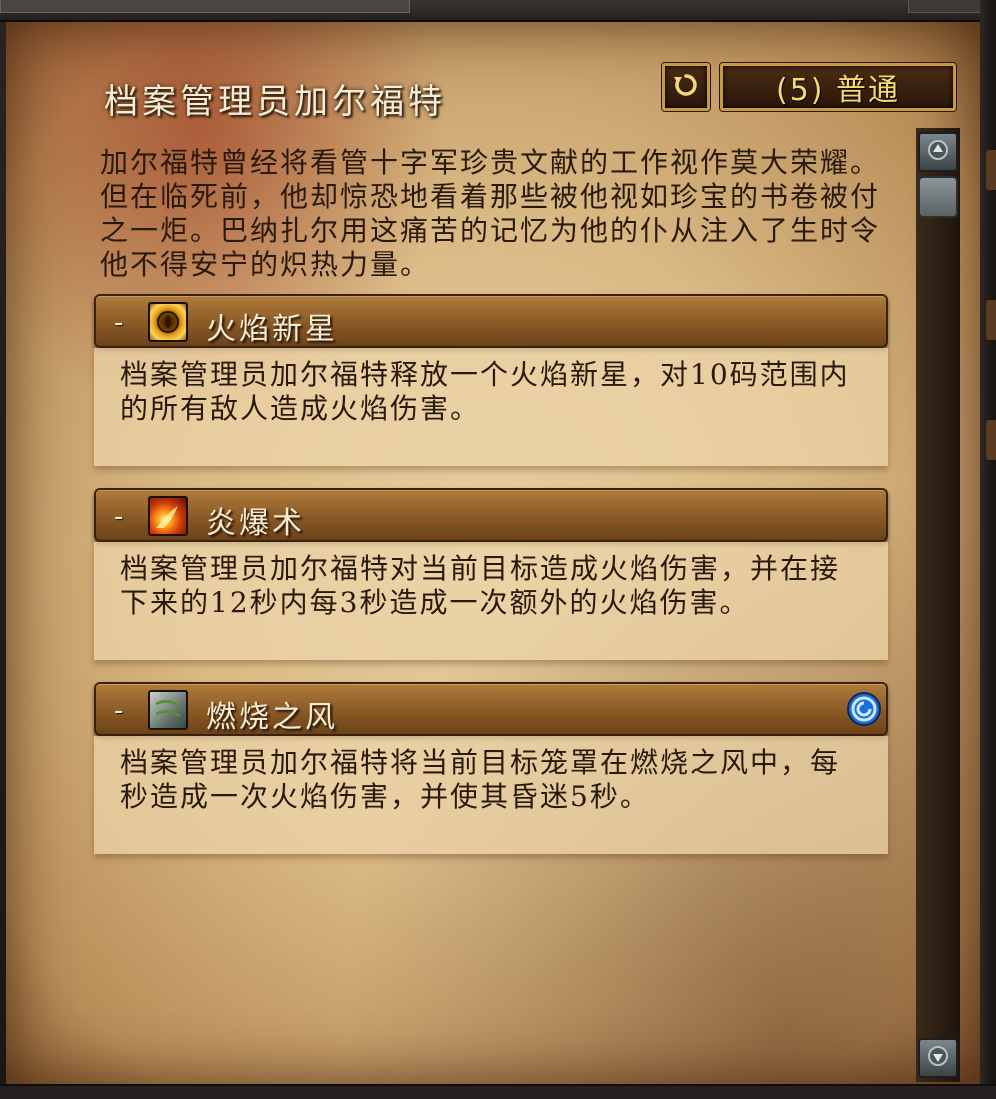 The height and width of the screenshot is (1099, 996). Describe the element at coordinates (838, 87) in the screenshot. I see `difficulty-button: (5) 普通` at that location.